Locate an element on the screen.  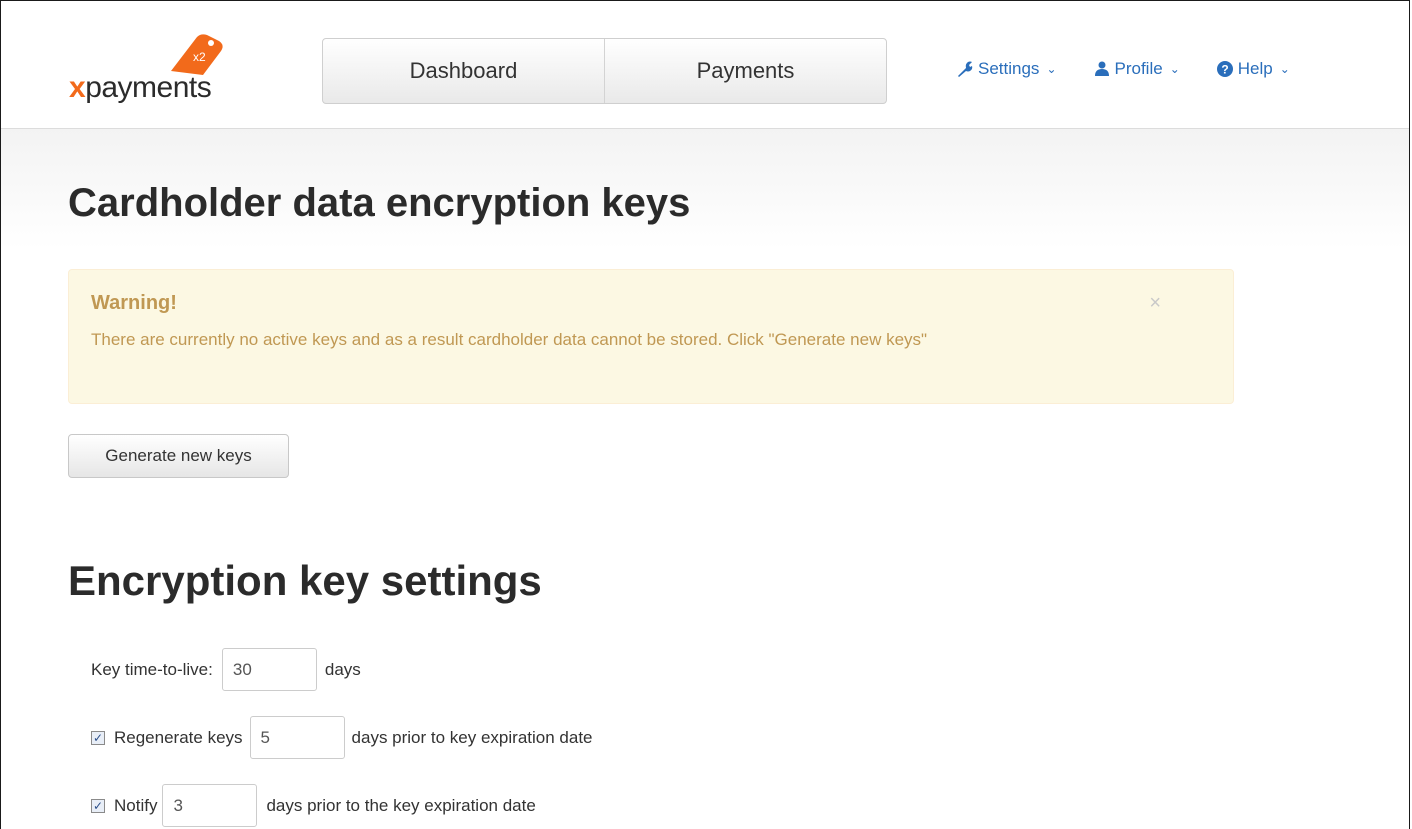
user-menu: Settings ⌄ Profile ⌄ ? Help ⌄ is located at coordinates (1123, 69).